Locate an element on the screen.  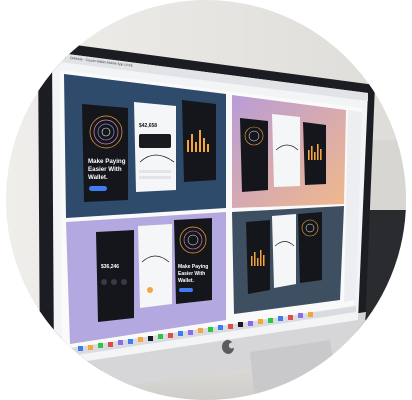
close-window-icon is located at coordinates (57, 56).